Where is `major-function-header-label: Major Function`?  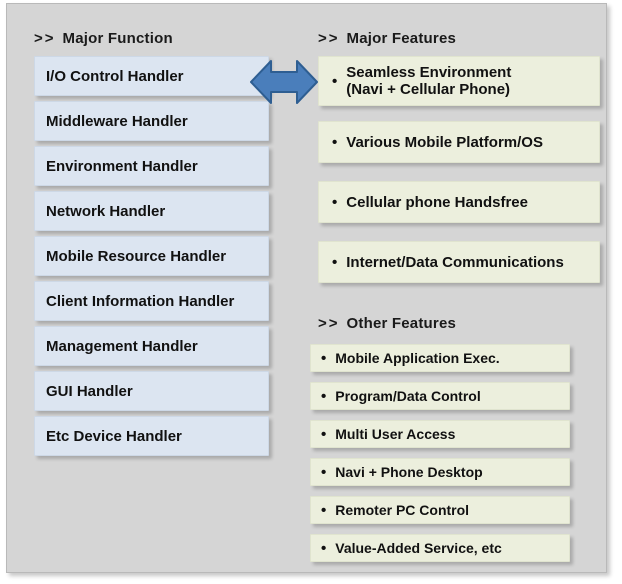 major-function-header-label: Major Function is located at coordinates (117, 38).